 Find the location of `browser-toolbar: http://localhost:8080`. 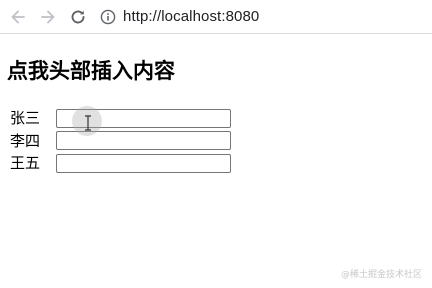

browser-toolbar: http://localhost:8080 is located at coordinates (216, 17).